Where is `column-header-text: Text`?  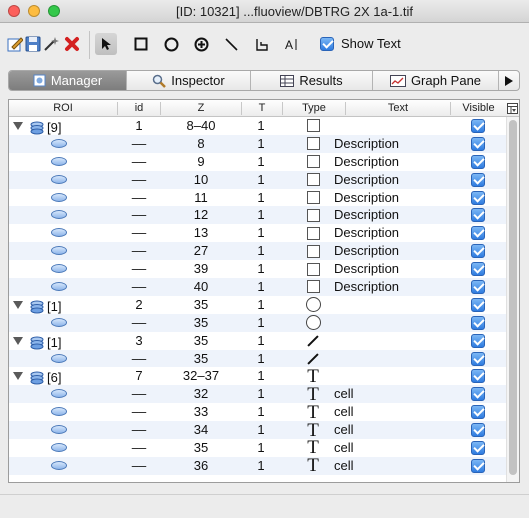 column-header-text: Text is located at coordinates (398, 108).